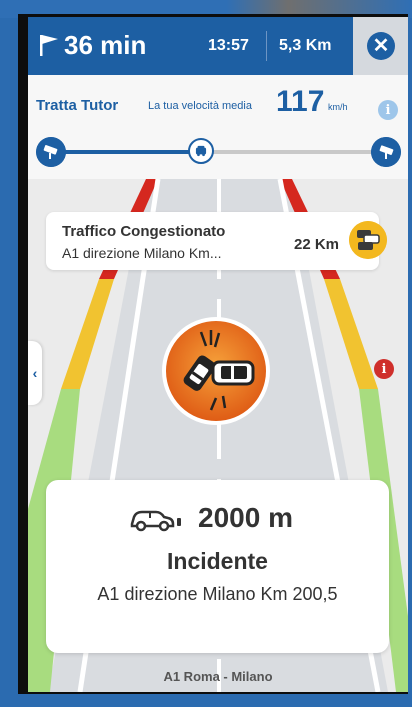  I want to click on incident-type: Incidente, so click(217, 561).